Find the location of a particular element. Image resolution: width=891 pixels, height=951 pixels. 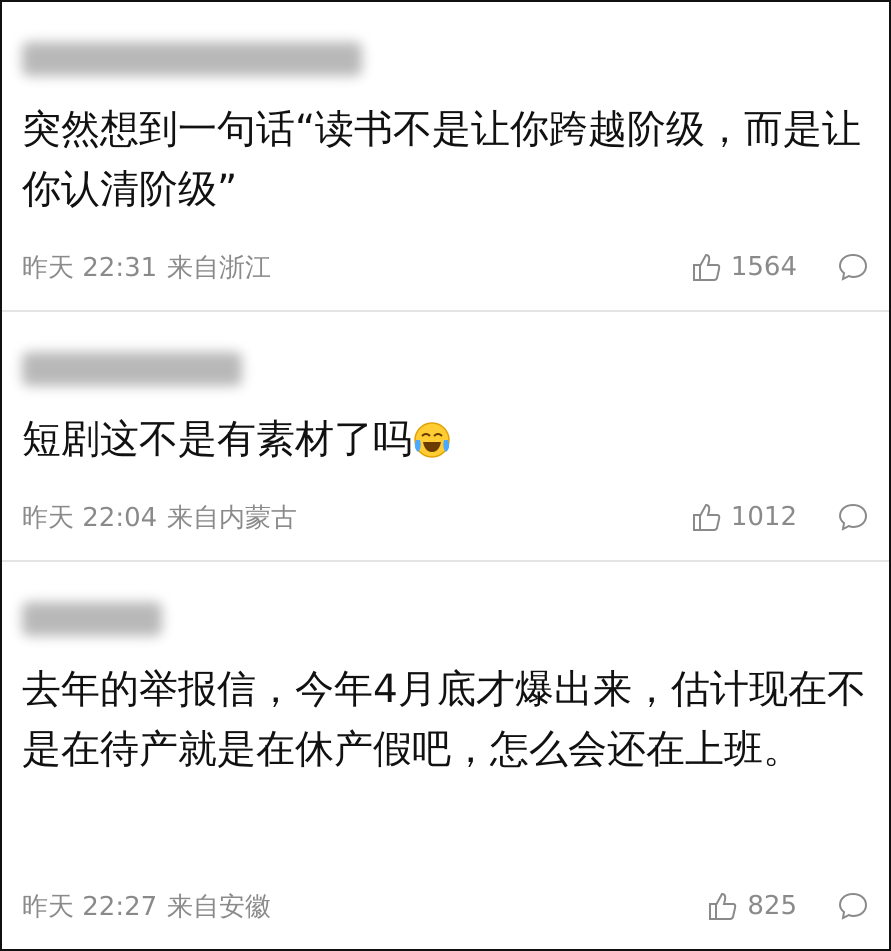

comment-time: 昨天 22:27 is located at coordinates (90, 907).